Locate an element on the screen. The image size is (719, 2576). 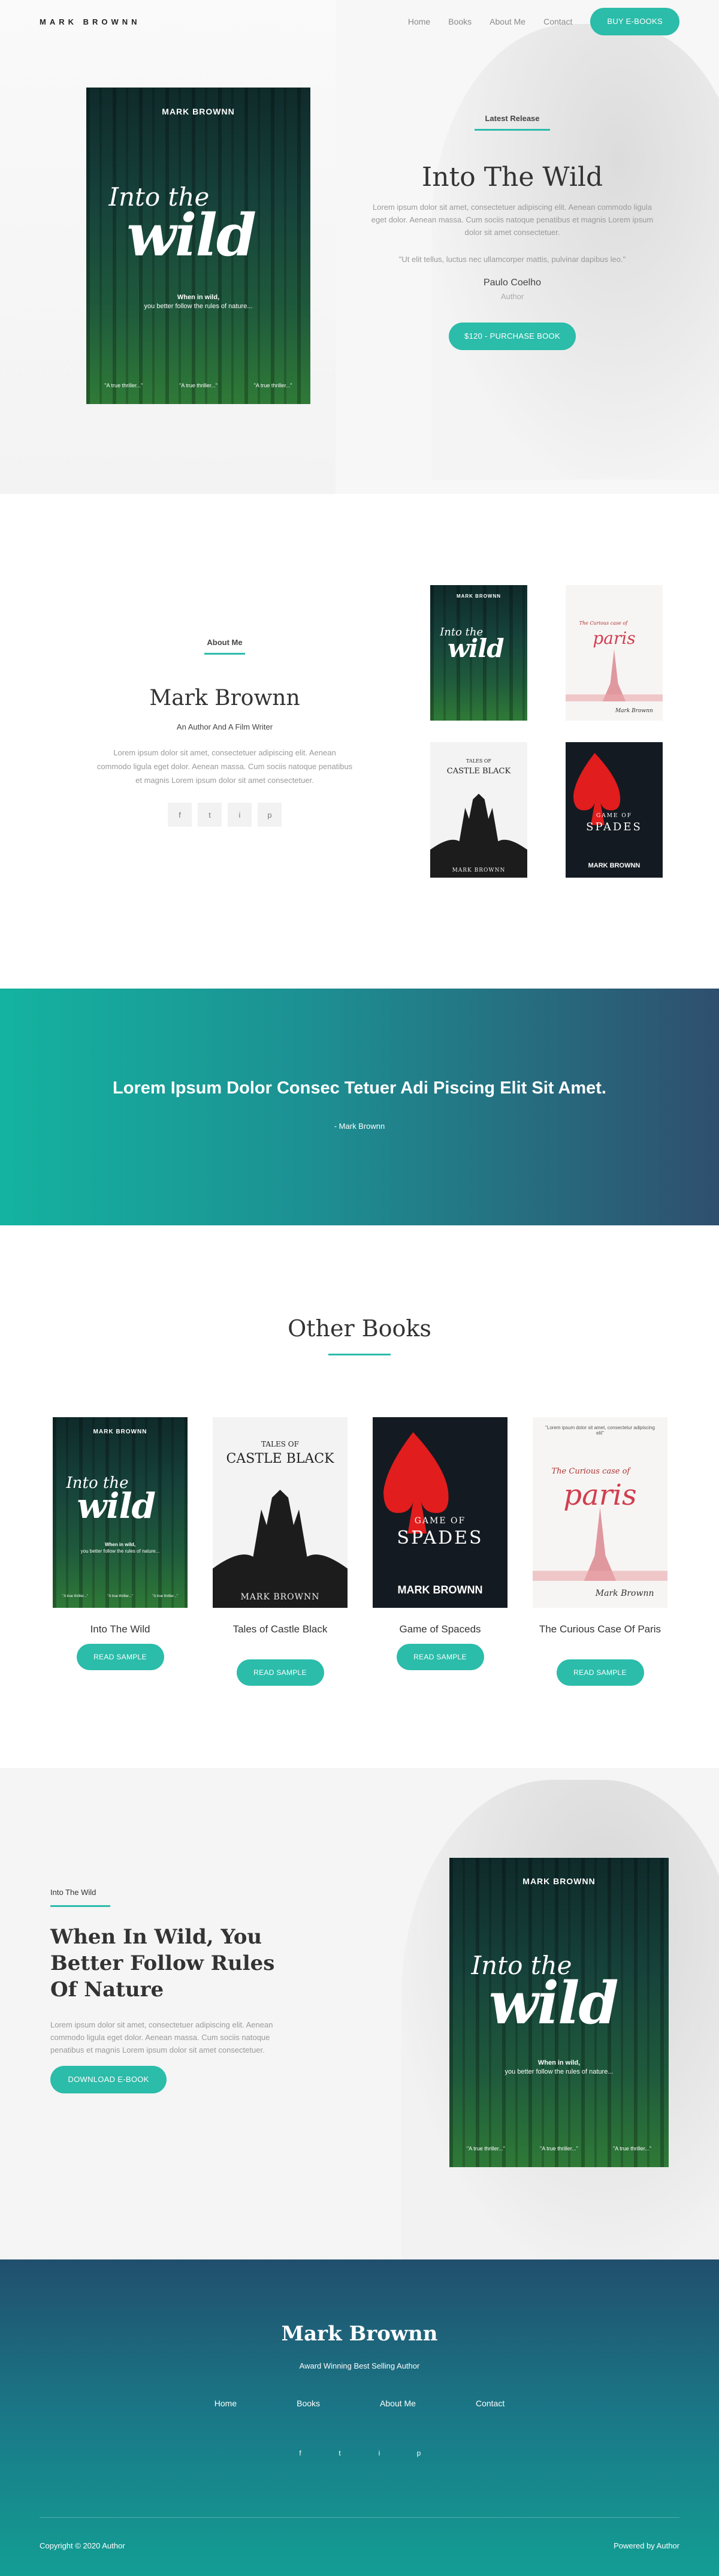
nav-about: About Me is located at coordinates (507, 21).